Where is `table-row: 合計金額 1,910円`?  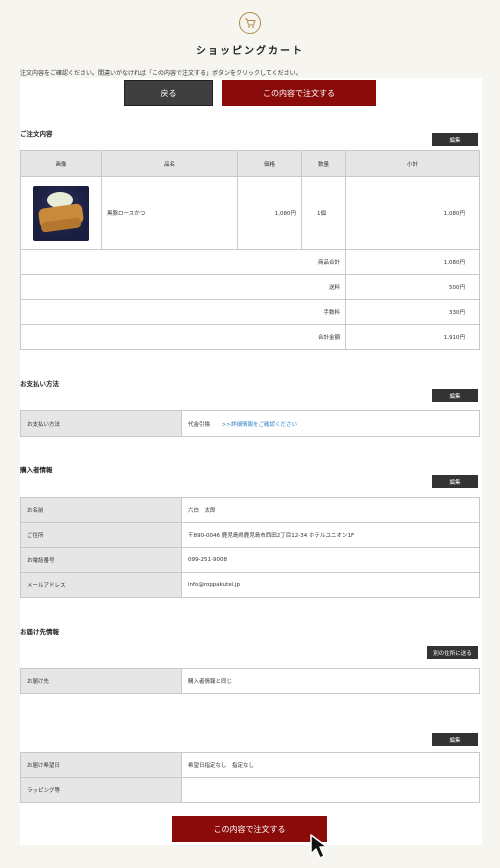
table-row: 合計金額 1,910円 is located at coordinates (250, 337).